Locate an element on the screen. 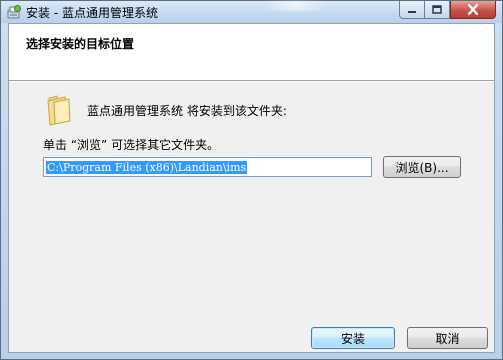 Image resolution: width=503 pixels, height=360 pixels. cancel-button: 取消 is located at coordinates (447, 338).